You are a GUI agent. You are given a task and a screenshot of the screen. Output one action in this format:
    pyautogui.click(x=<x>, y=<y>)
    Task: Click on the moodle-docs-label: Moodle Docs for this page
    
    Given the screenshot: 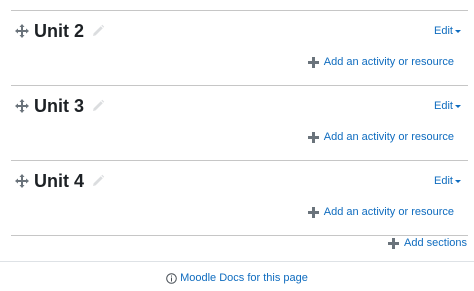 What is the action you would take?
    pyautogui.click(x=244, y=278)
    